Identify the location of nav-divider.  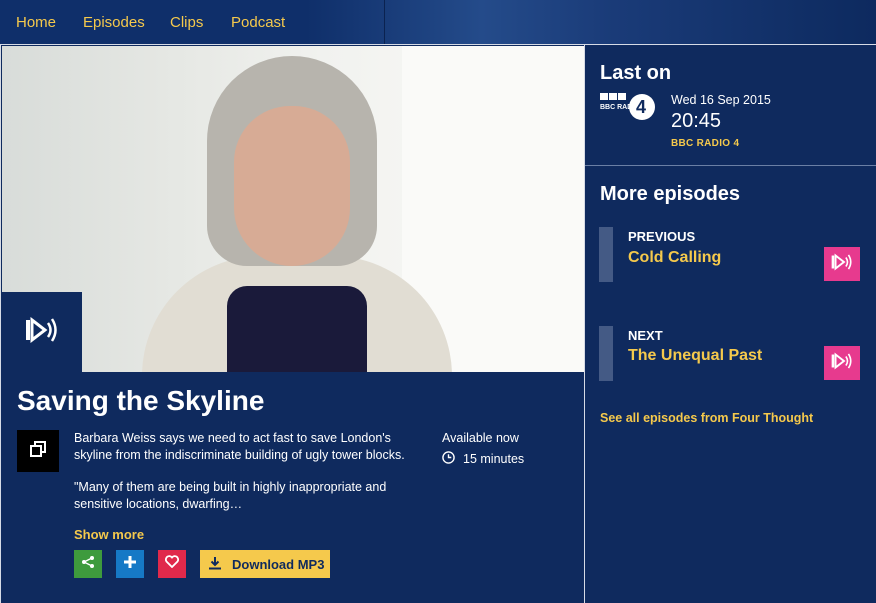
(384, 22).